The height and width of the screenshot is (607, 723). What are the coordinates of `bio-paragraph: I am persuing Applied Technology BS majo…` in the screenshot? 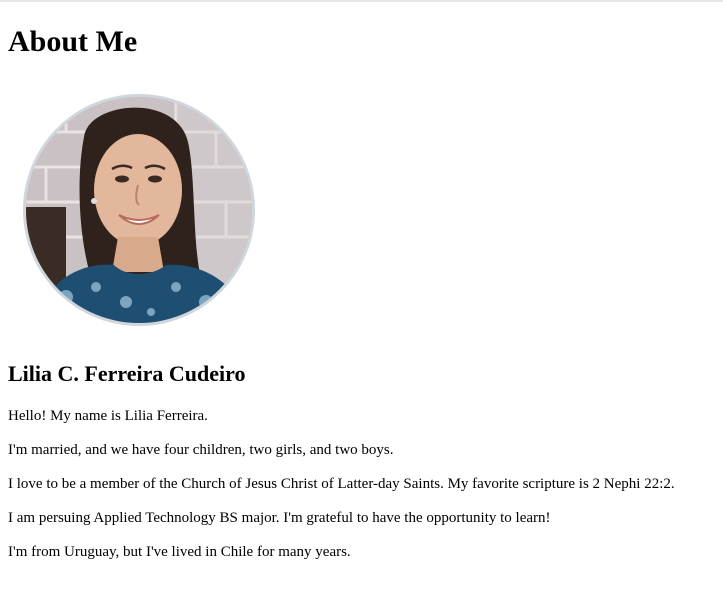 It's located at (279, 518).